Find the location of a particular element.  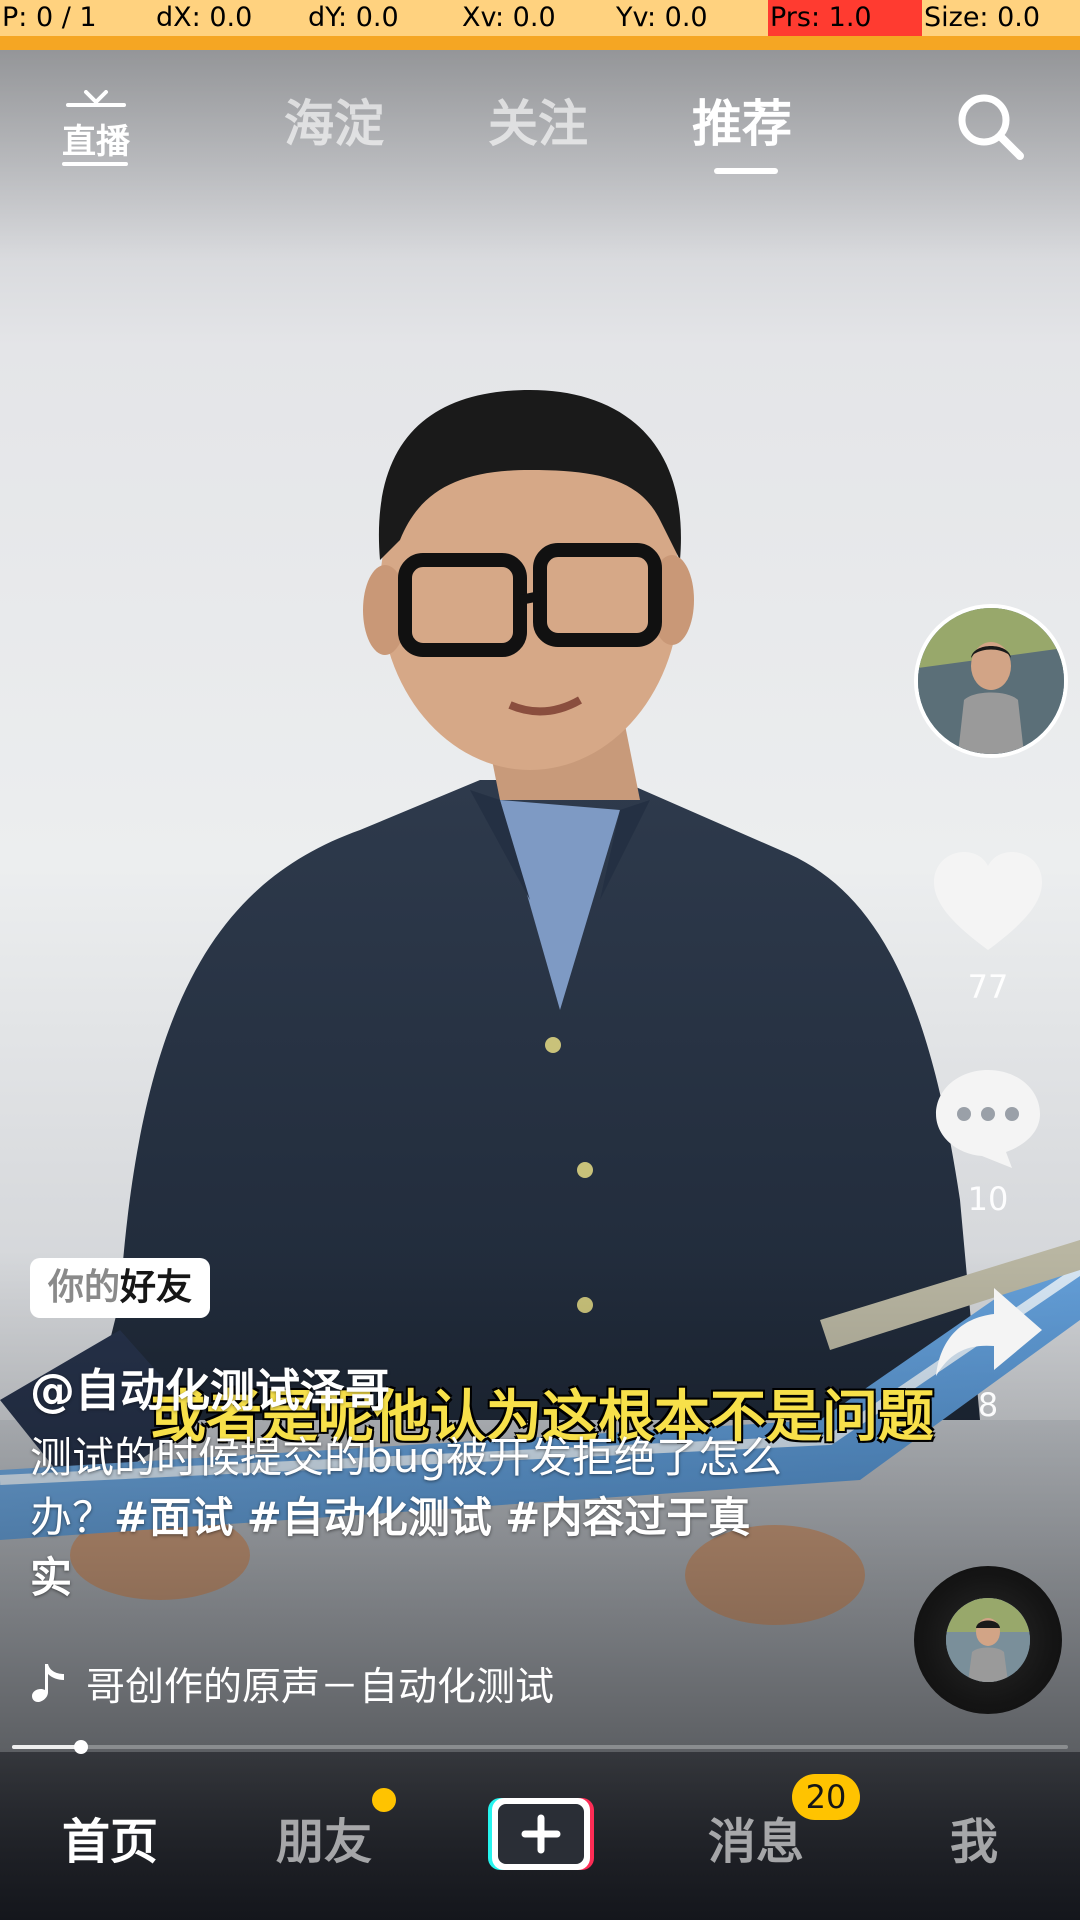

hashtag-automation-testing: #自动化测试 is located at coordinates (369, 1517).